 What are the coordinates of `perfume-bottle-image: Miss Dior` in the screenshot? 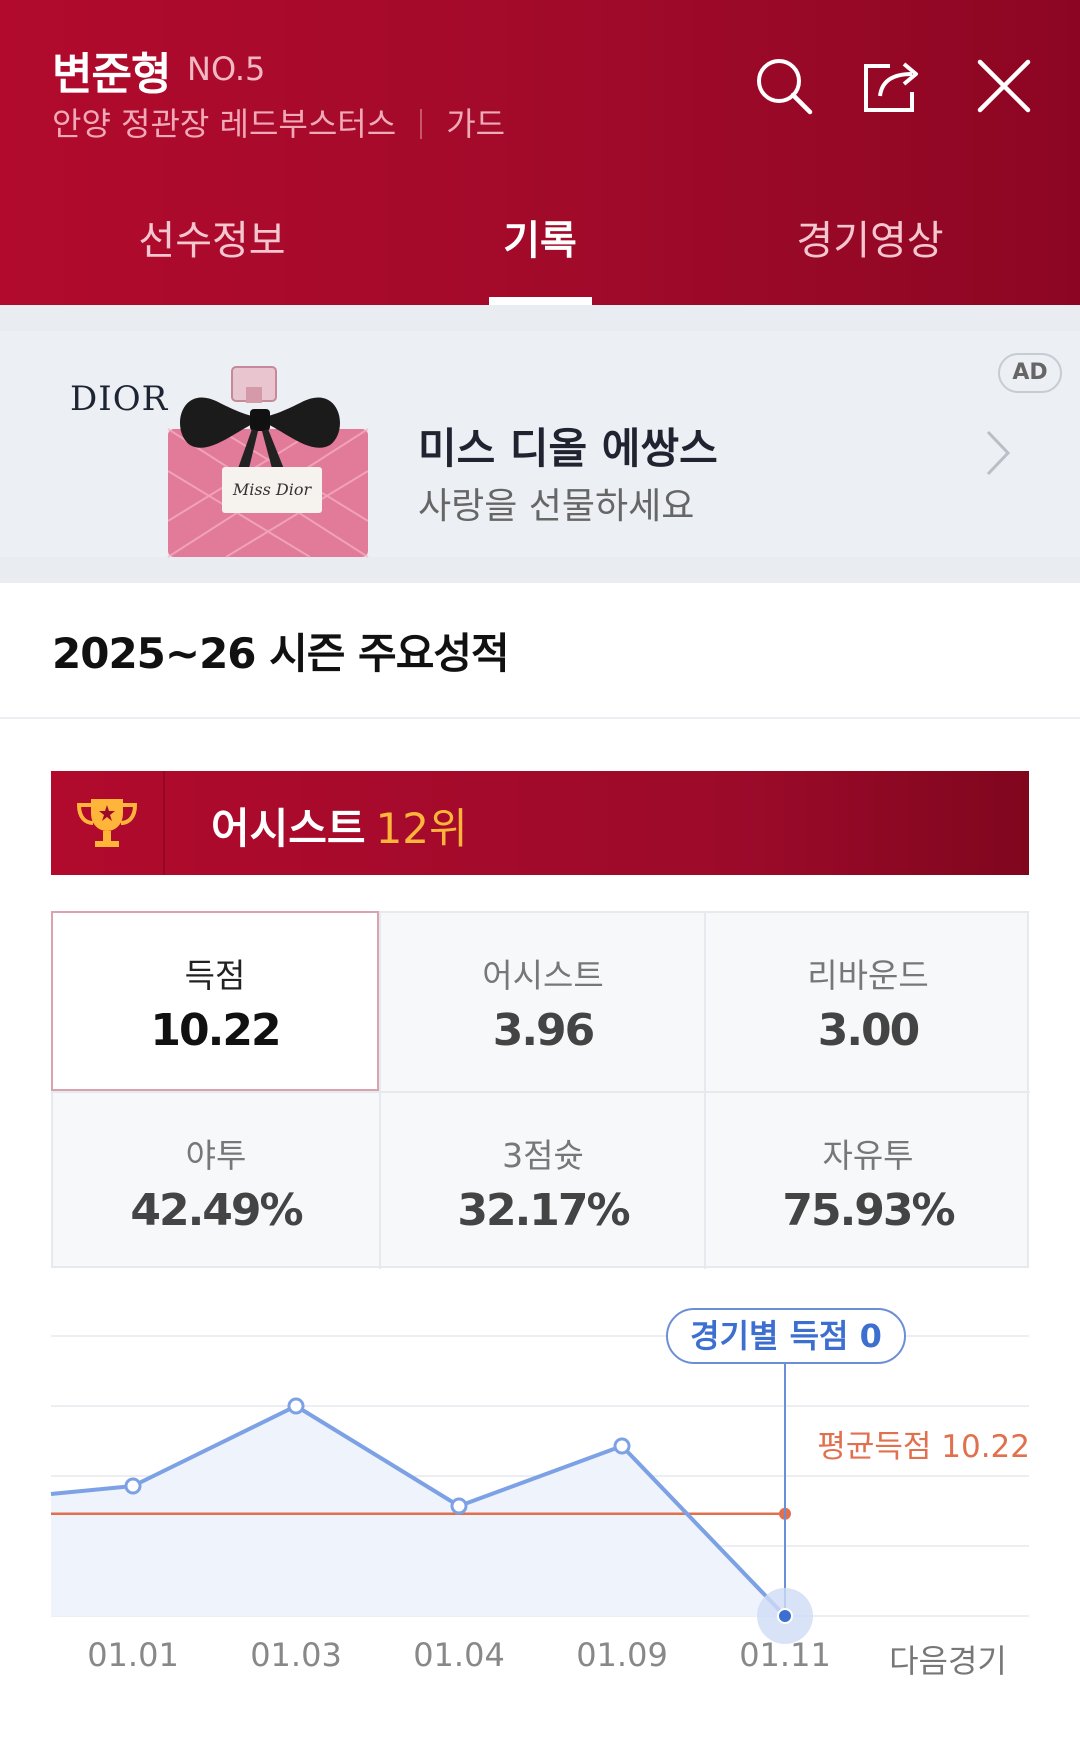 It's located at (268, 462).